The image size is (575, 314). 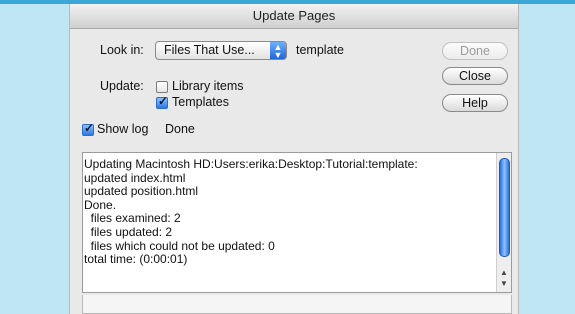 I want to click on scroll-up-arrow-icon: ▲, so click(x=504, y=273).